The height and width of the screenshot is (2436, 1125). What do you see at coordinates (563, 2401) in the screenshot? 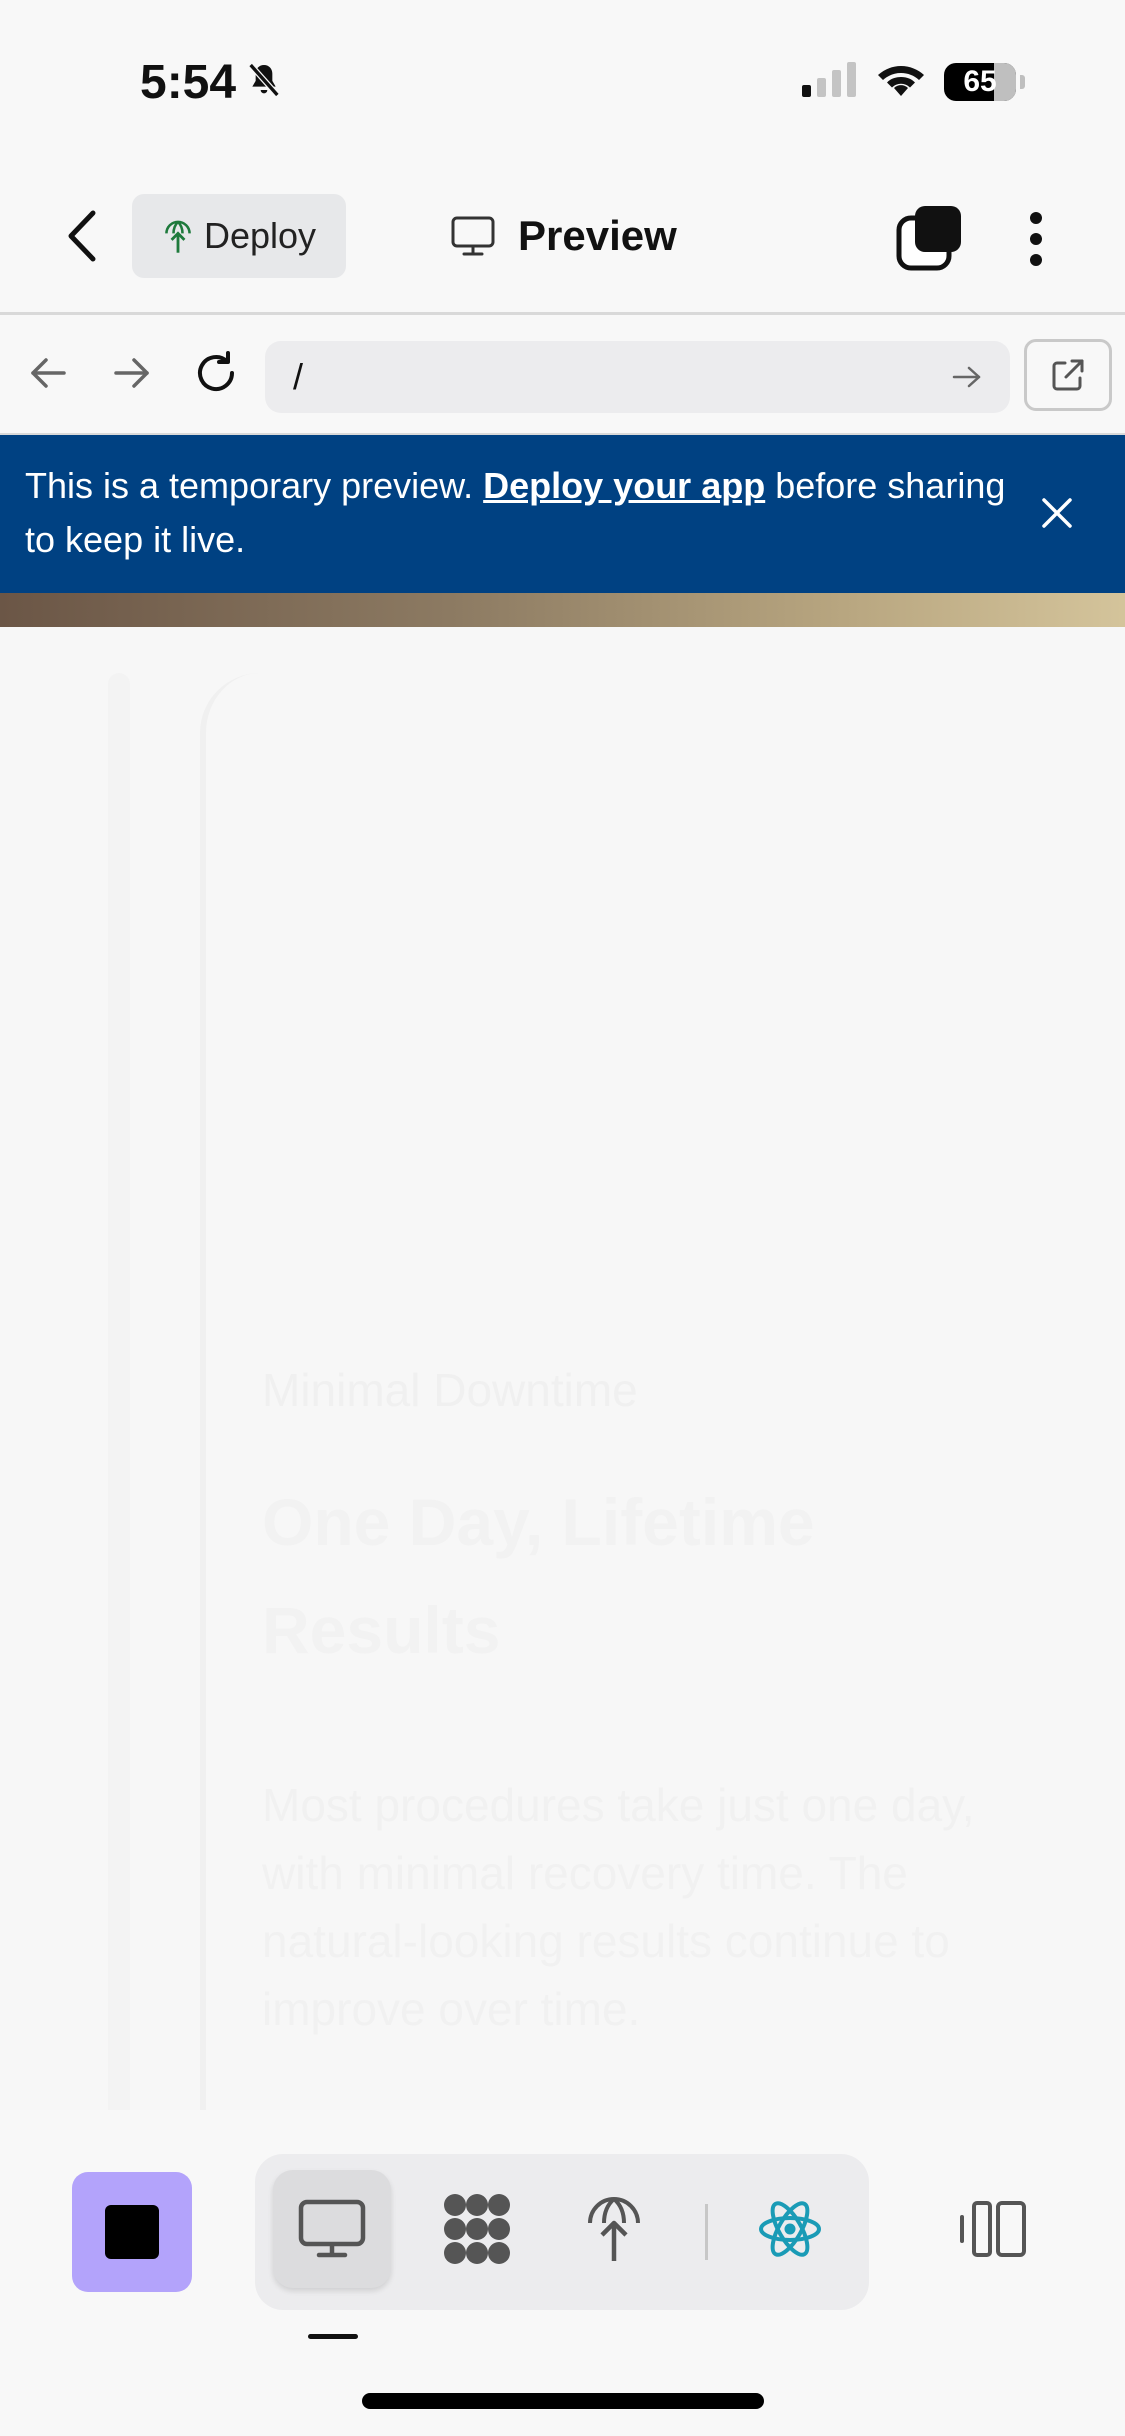
I see `home-indicator` at bounding box center [563, 2401].